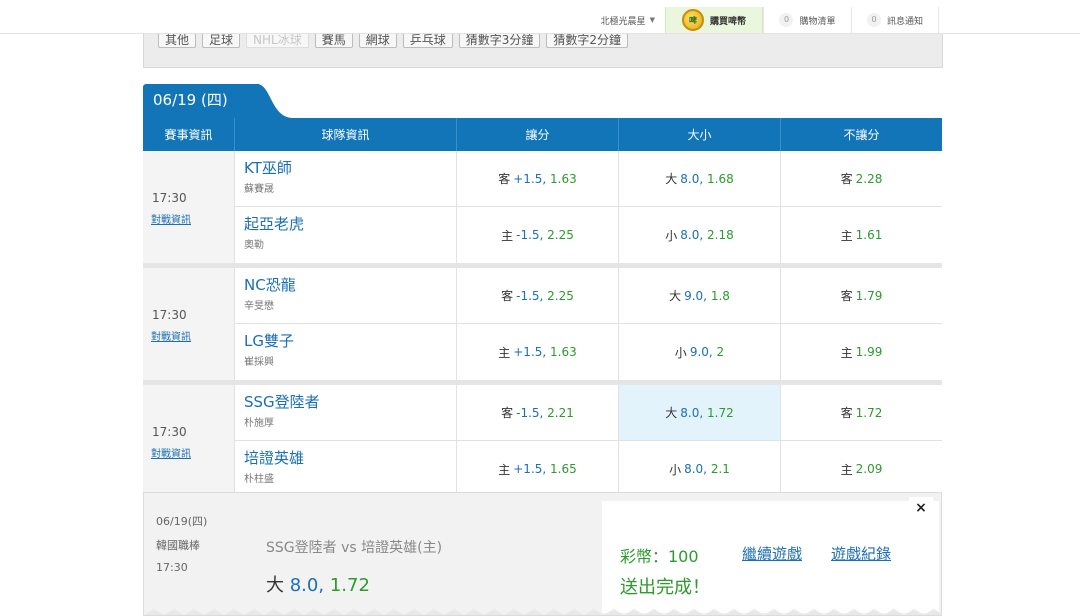 The height and width of the screenshot is (616, 1080). What do you see at coordinates (346, 178) in the screenshot?
I see `team-info: KT巫師 蘇賽晟` at bounding box center [346, 178].